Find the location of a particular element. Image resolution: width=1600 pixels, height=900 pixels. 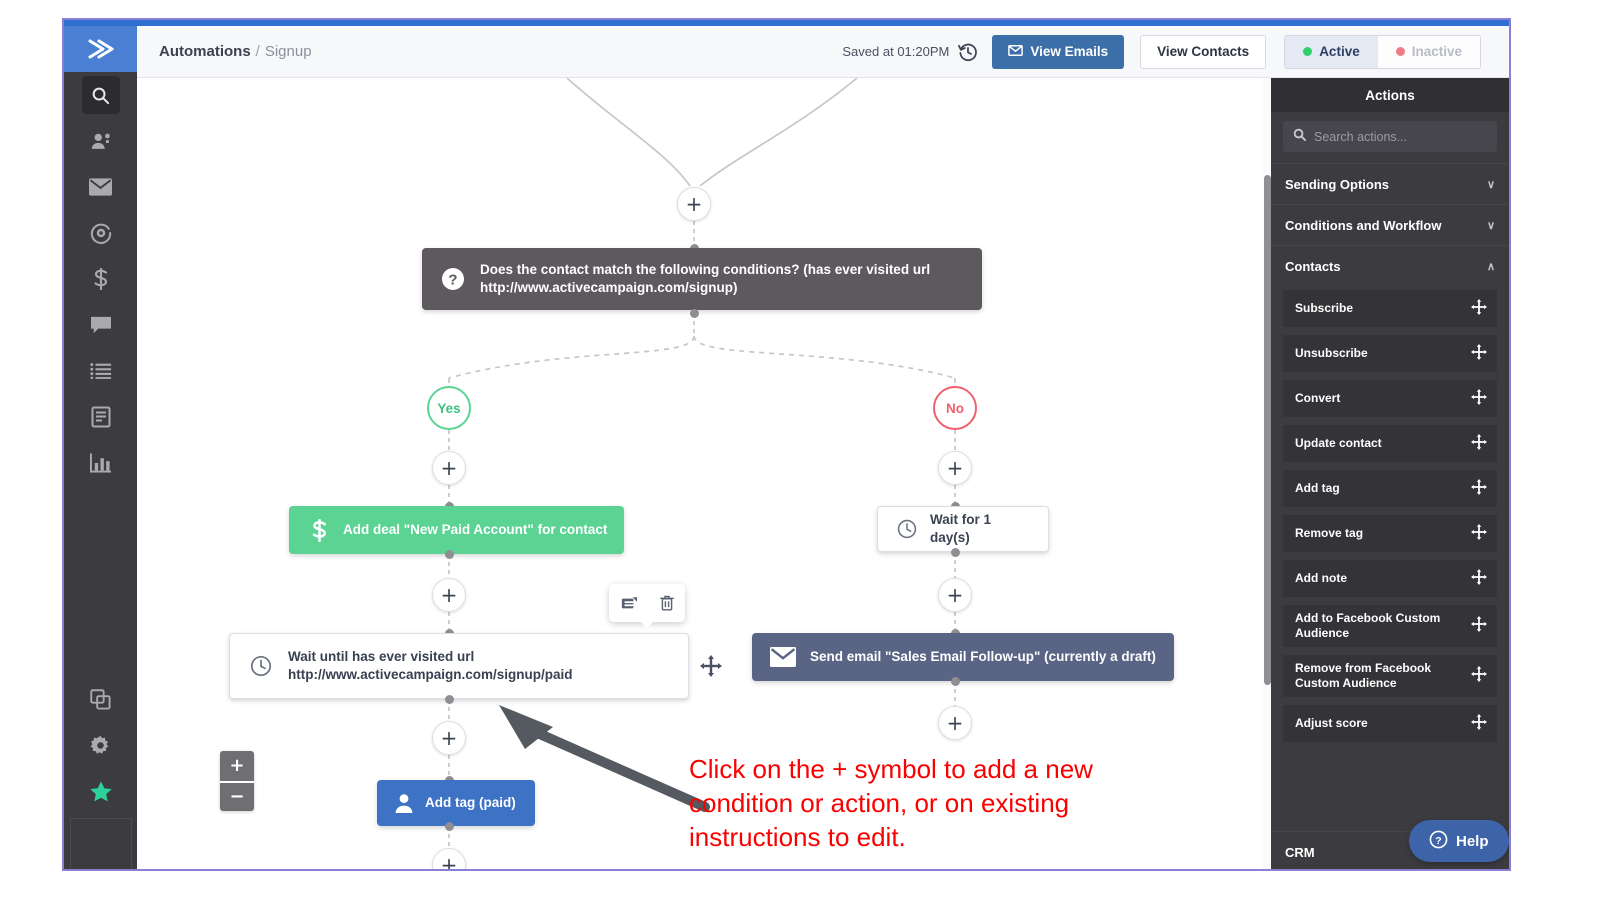

canvas-zoom-controls: + − is located at coordinates (237, 781).